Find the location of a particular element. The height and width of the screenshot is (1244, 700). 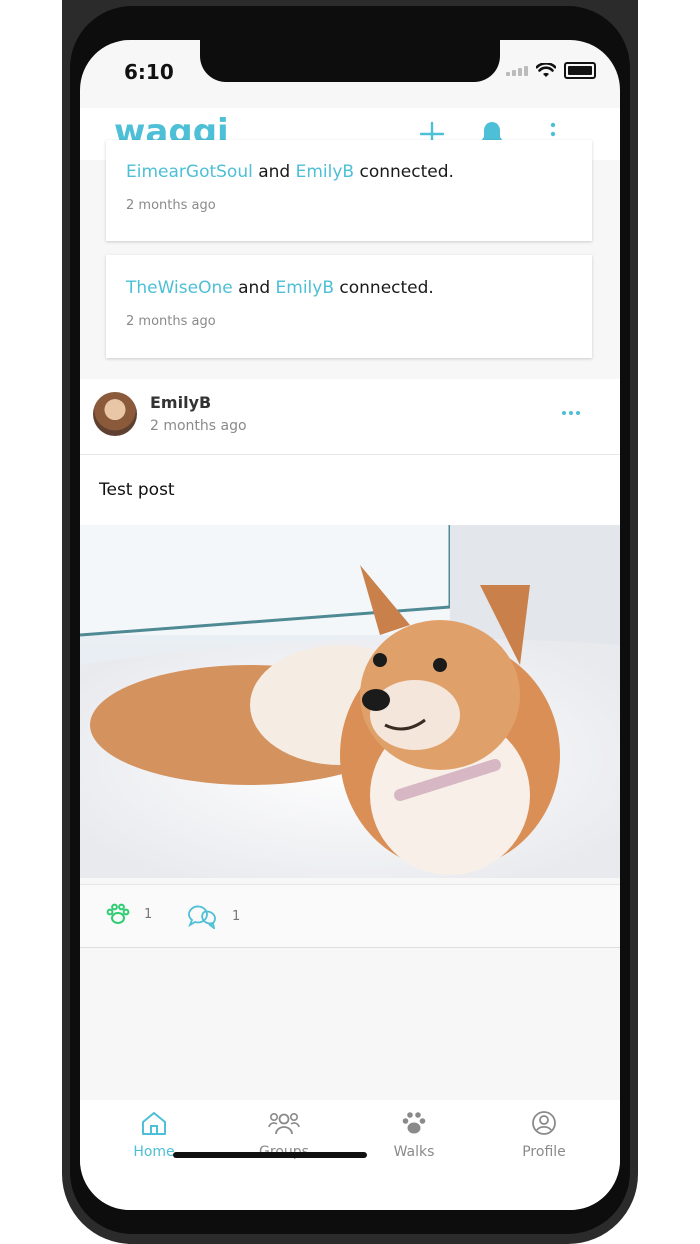

post-author: EmilyB is located at coordinates (180, 402).